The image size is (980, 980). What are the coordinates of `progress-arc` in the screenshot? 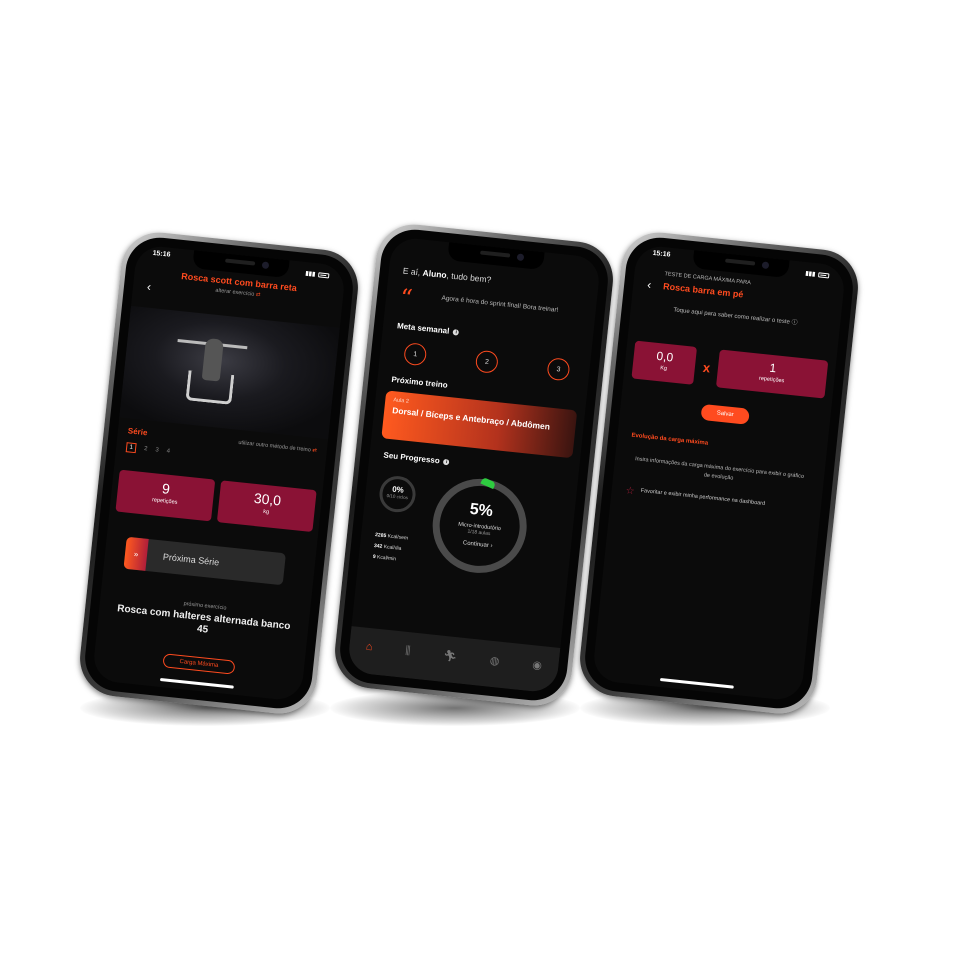 It's located at (488, 483).